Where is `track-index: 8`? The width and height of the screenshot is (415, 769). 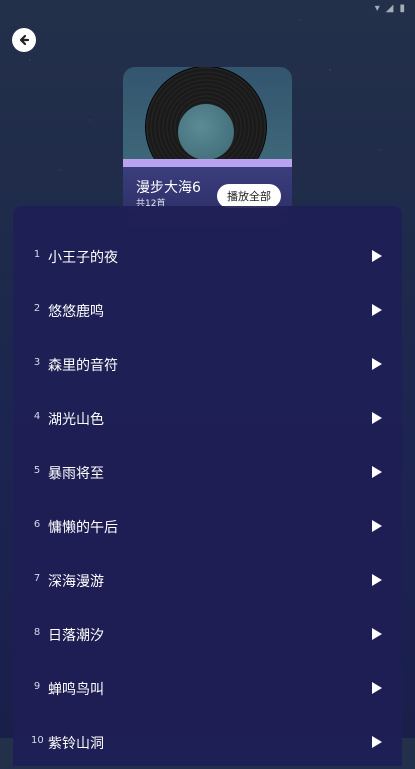
track-index: 8 is located at coordinates (37, 632).